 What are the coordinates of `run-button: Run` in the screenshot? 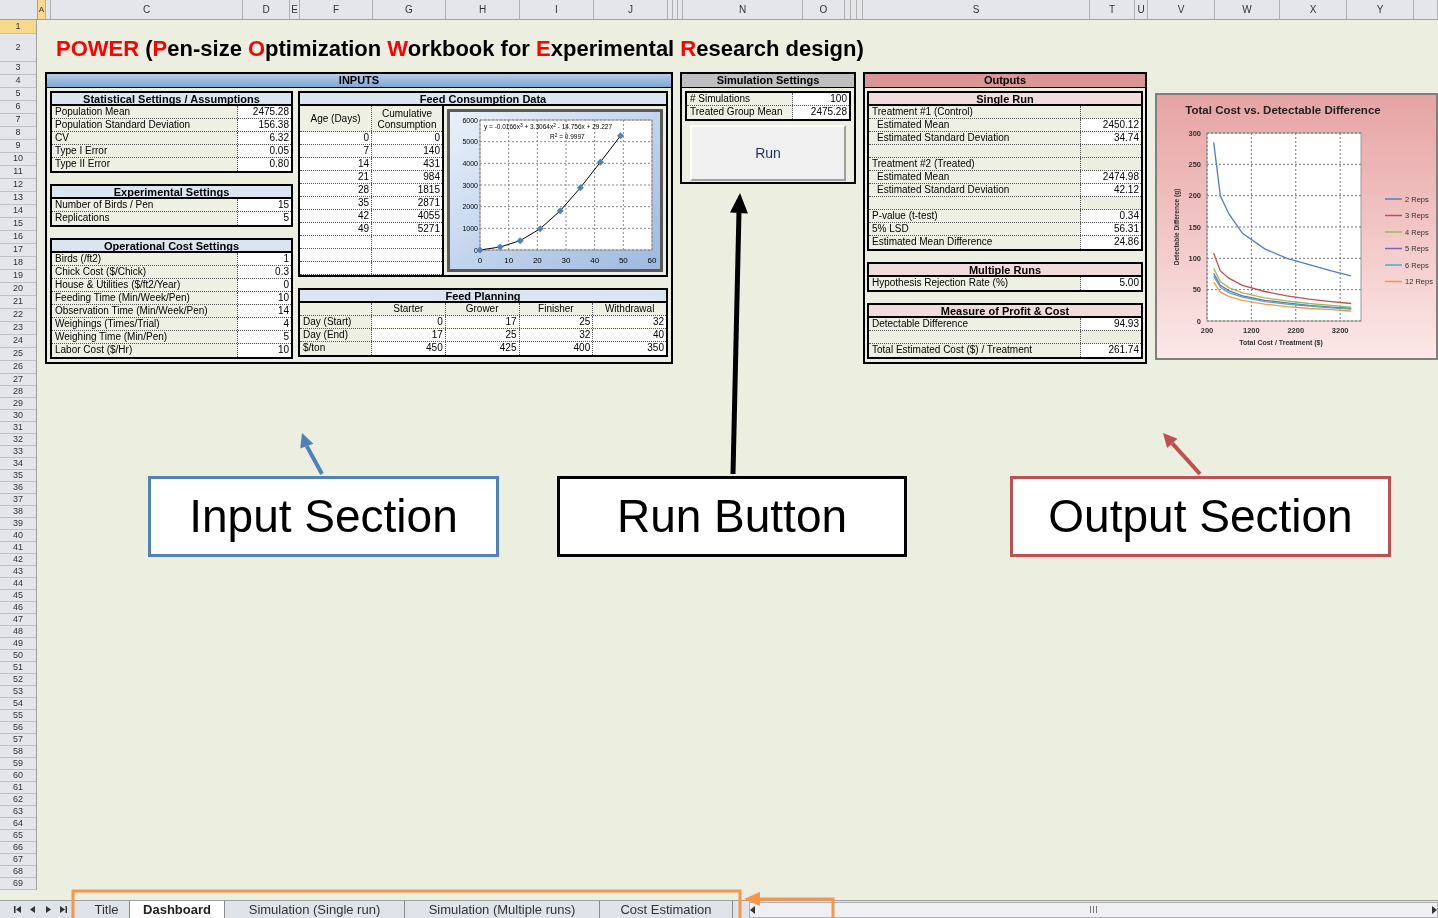 It's located at (768, 153).